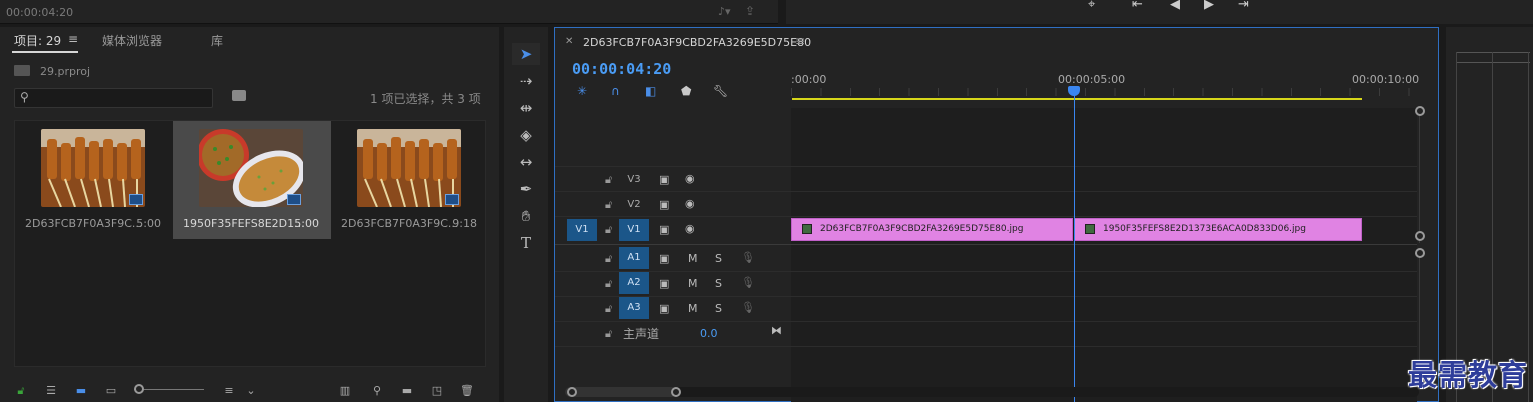 The width and height of the screenshot is (1533, 402). What do you see at coordinates (1243, 6) in the screenshot?
I see `go-to-out-icon: ⇥` at bounding box center [1243, 6].